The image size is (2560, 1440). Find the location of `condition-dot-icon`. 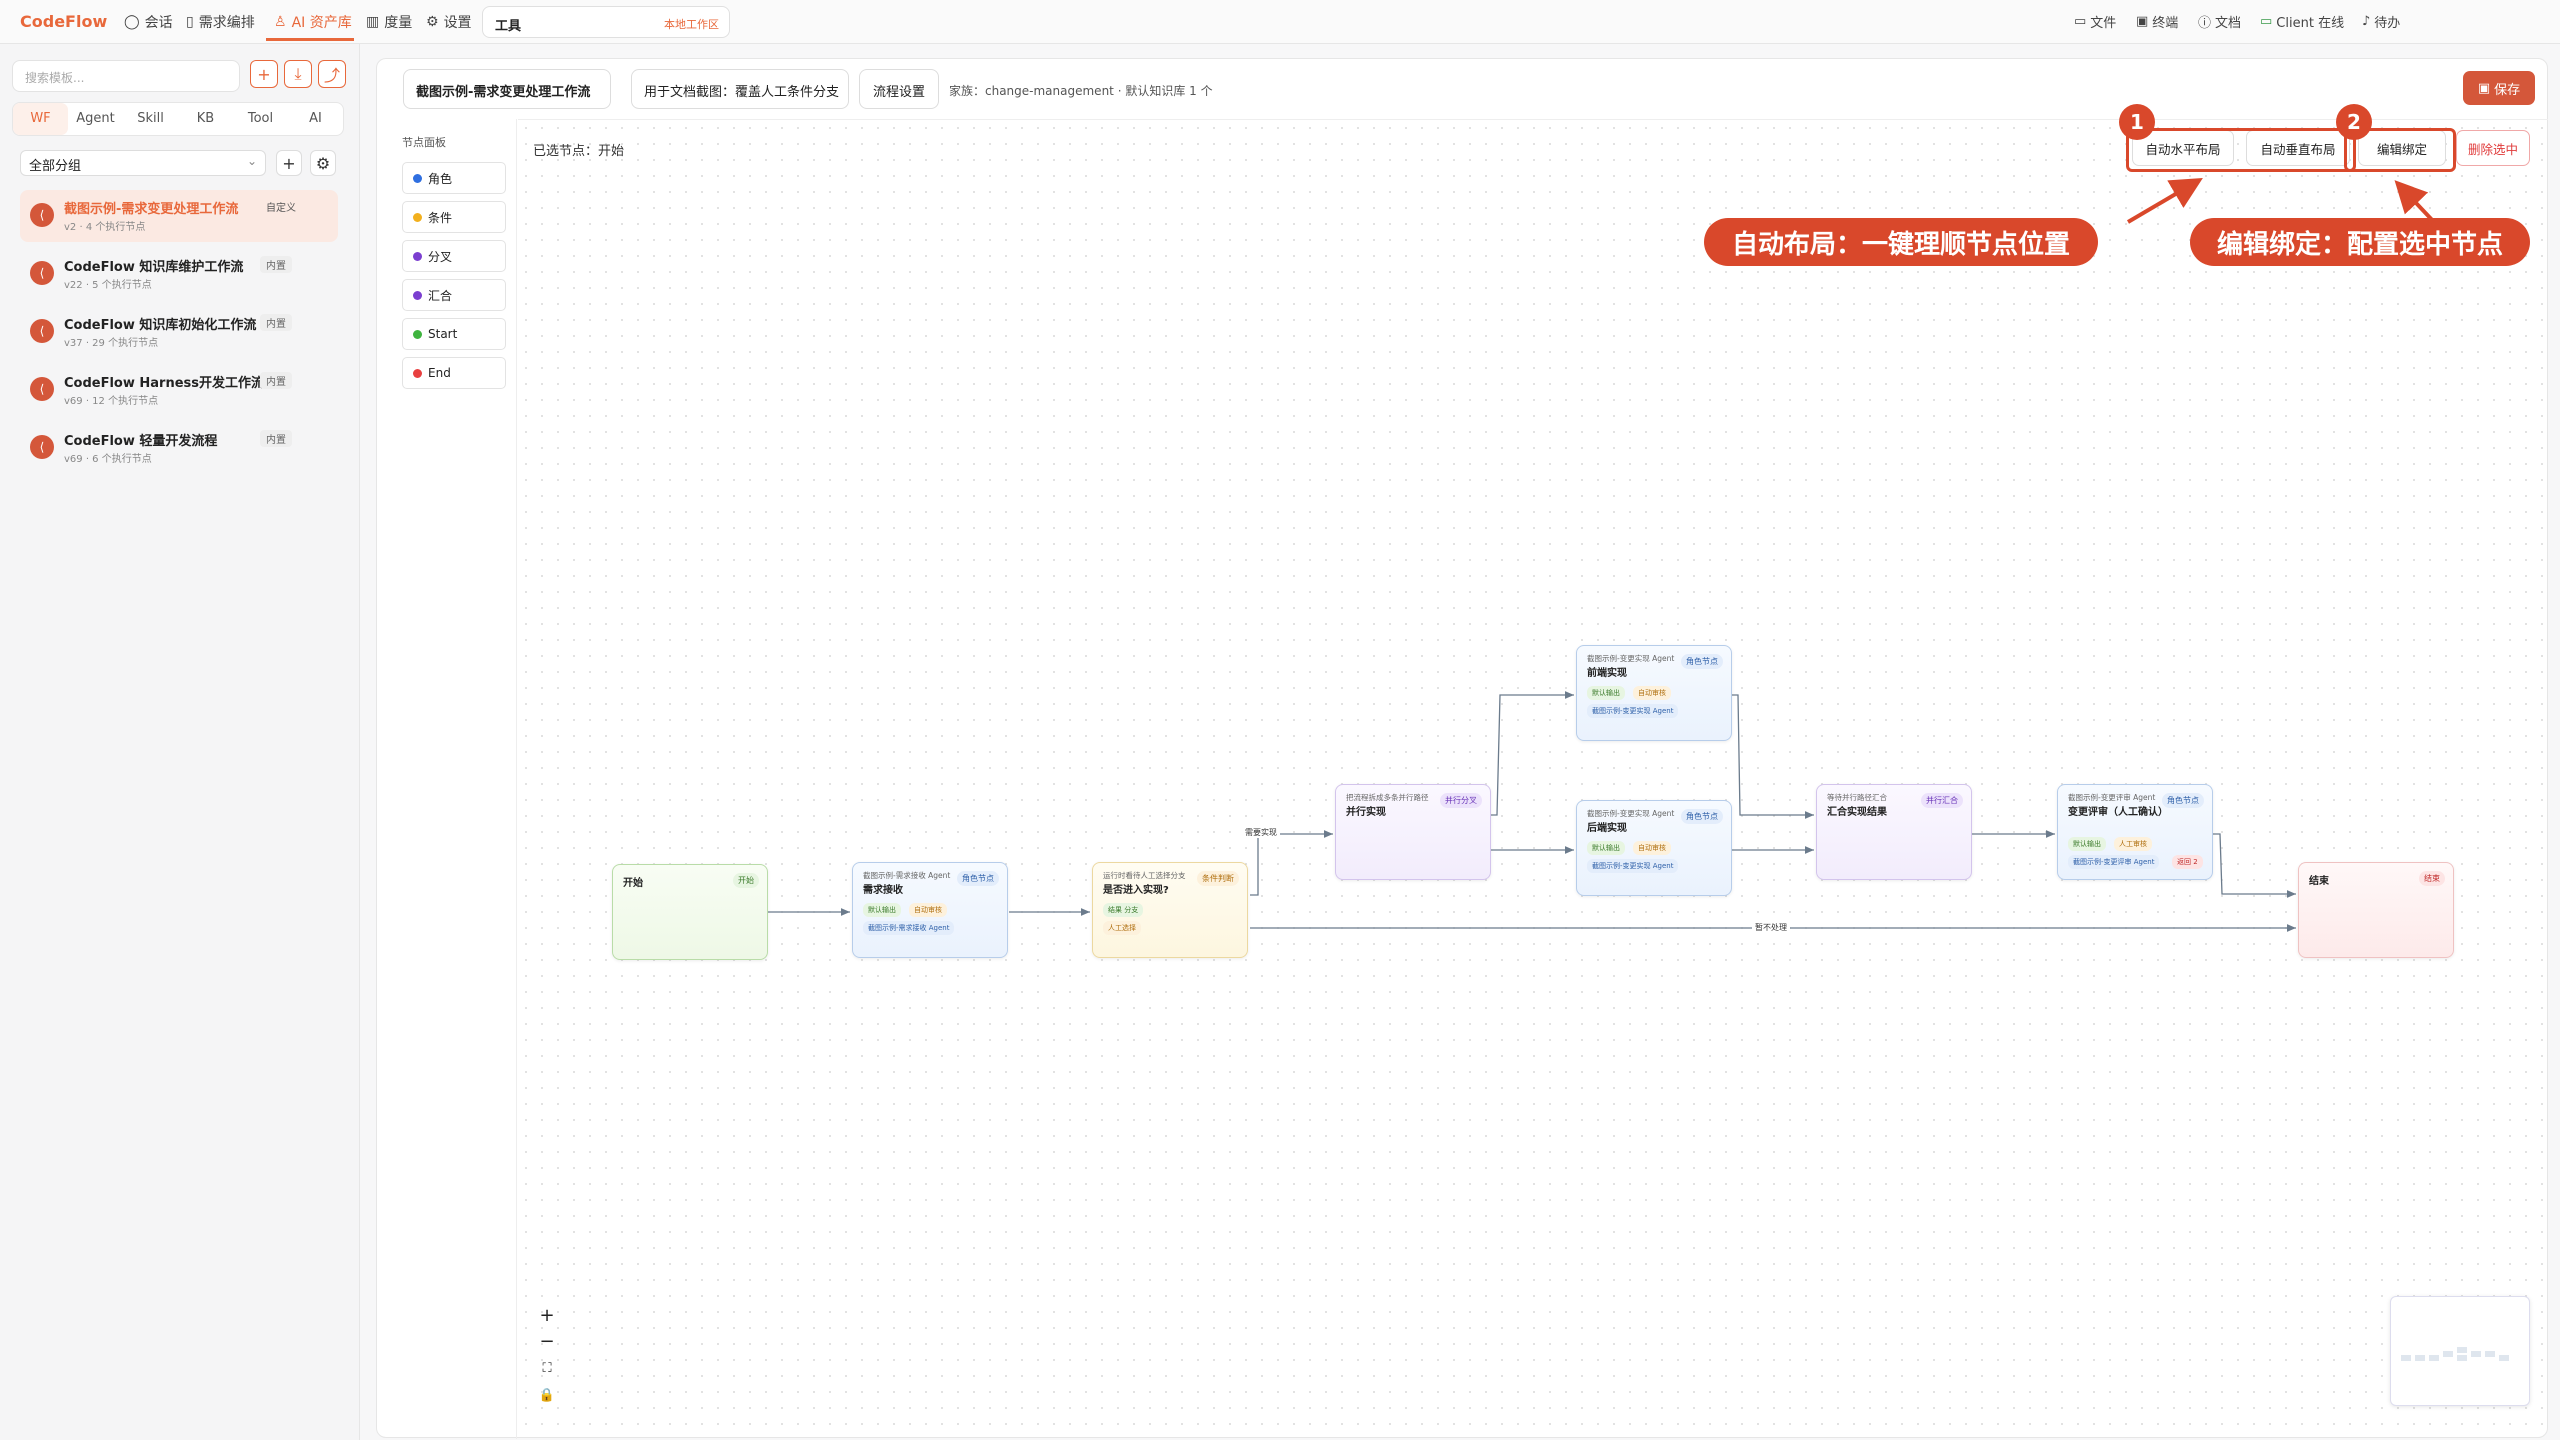

condition-dot-icon is located at coordinates (417, 217).